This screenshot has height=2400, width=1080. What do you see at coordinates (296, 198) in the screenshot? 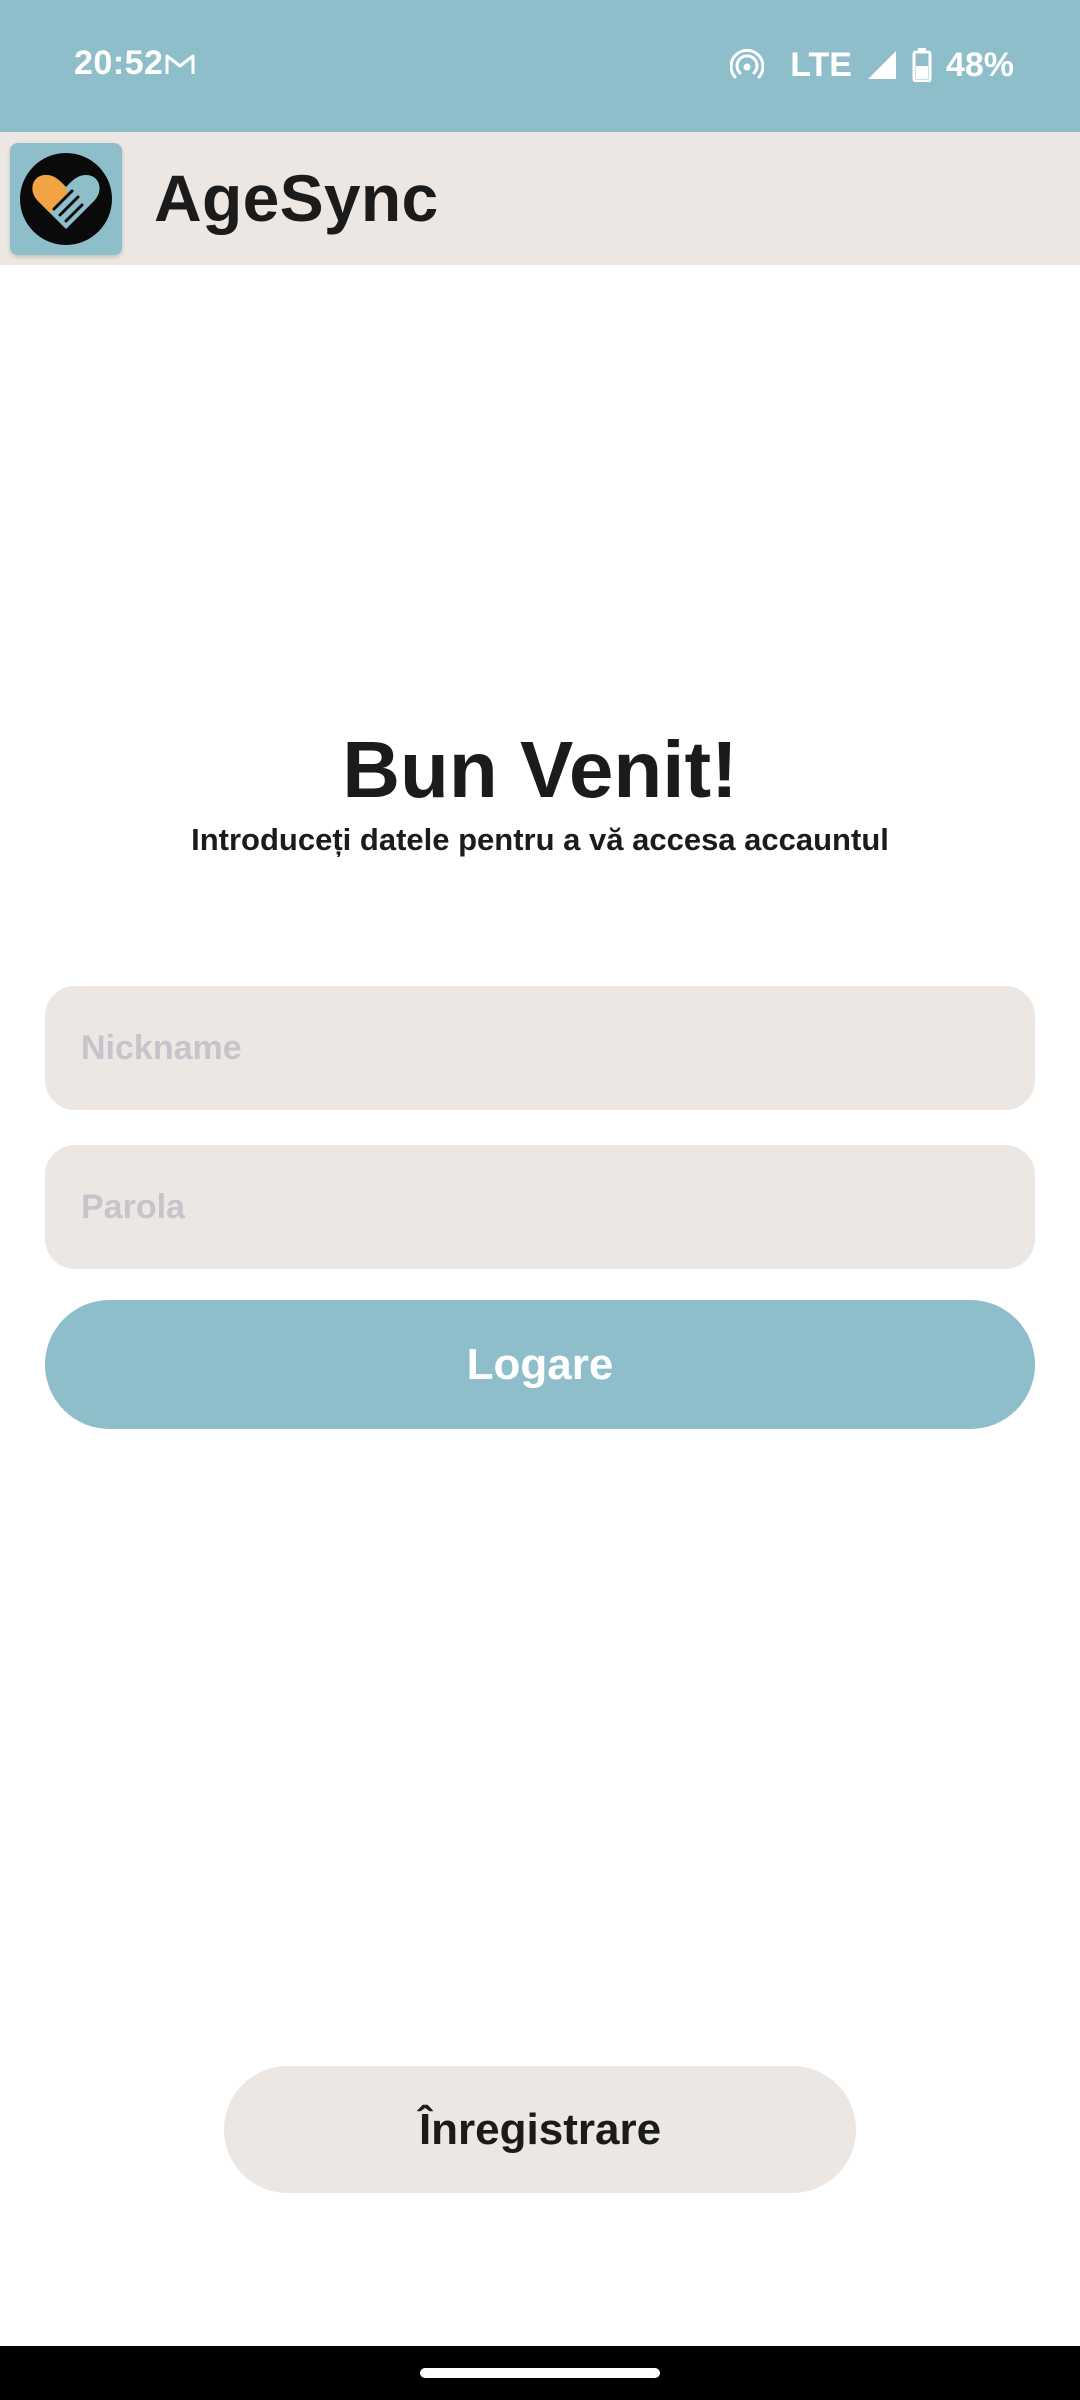
I see `app-title: AgeSync` at bounding box center [296, 198].